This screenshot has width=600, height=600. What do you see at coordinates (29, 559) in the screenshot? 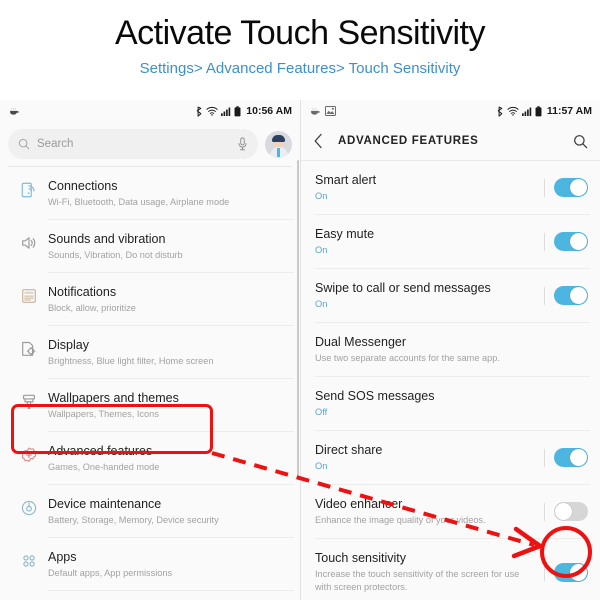
I see `apps-icon` at bounding box center [29, 559].